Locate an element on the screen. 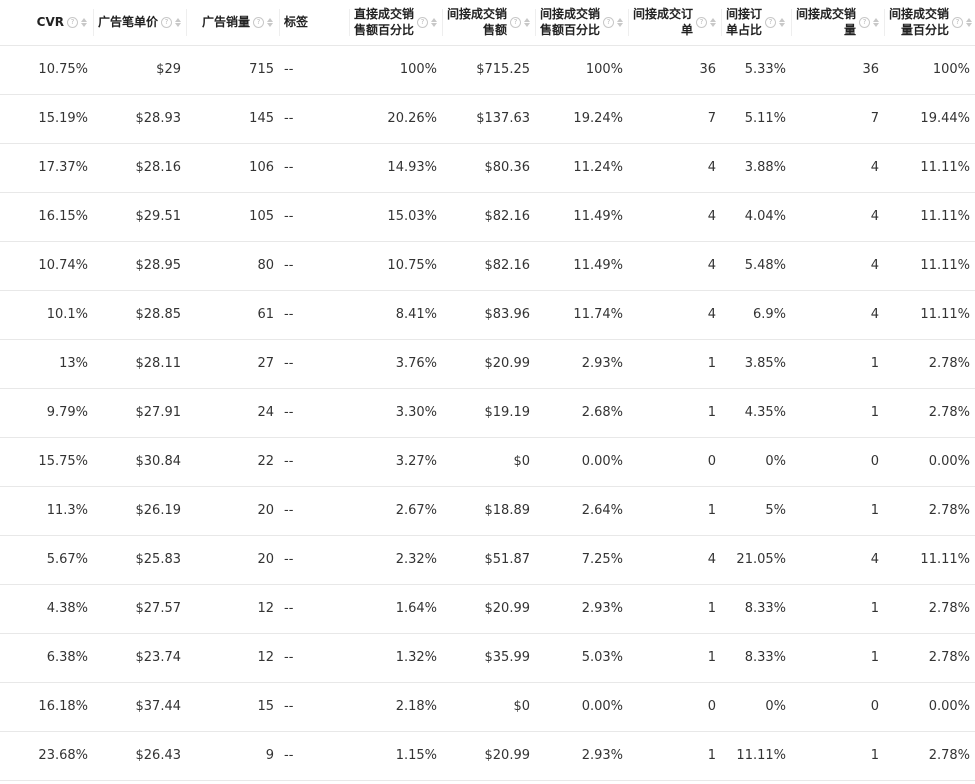  cell-indirect-qty-pct: 100% is located at coordinates (929, 70).